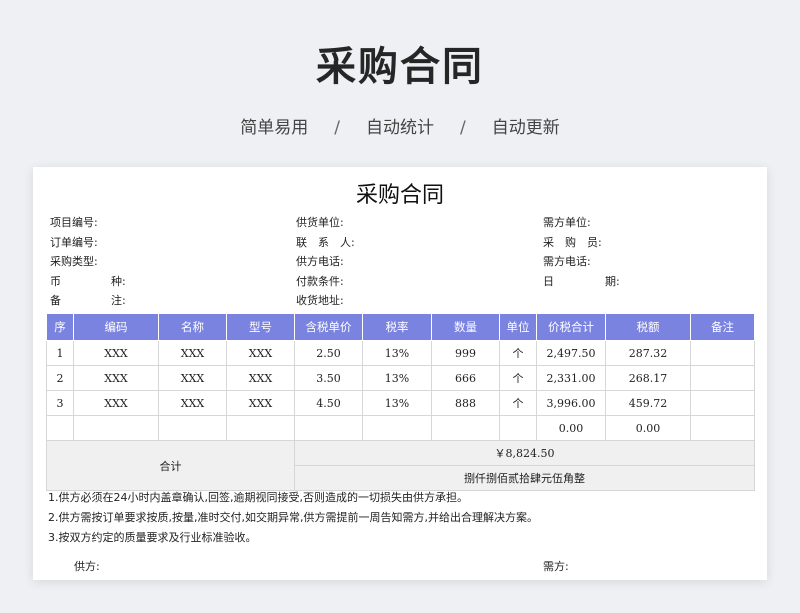 This screenshot has width=800, height=613. Describe the element at coordinates (465, 353) in the screenshot. I see `table-cell: 999` at that location.